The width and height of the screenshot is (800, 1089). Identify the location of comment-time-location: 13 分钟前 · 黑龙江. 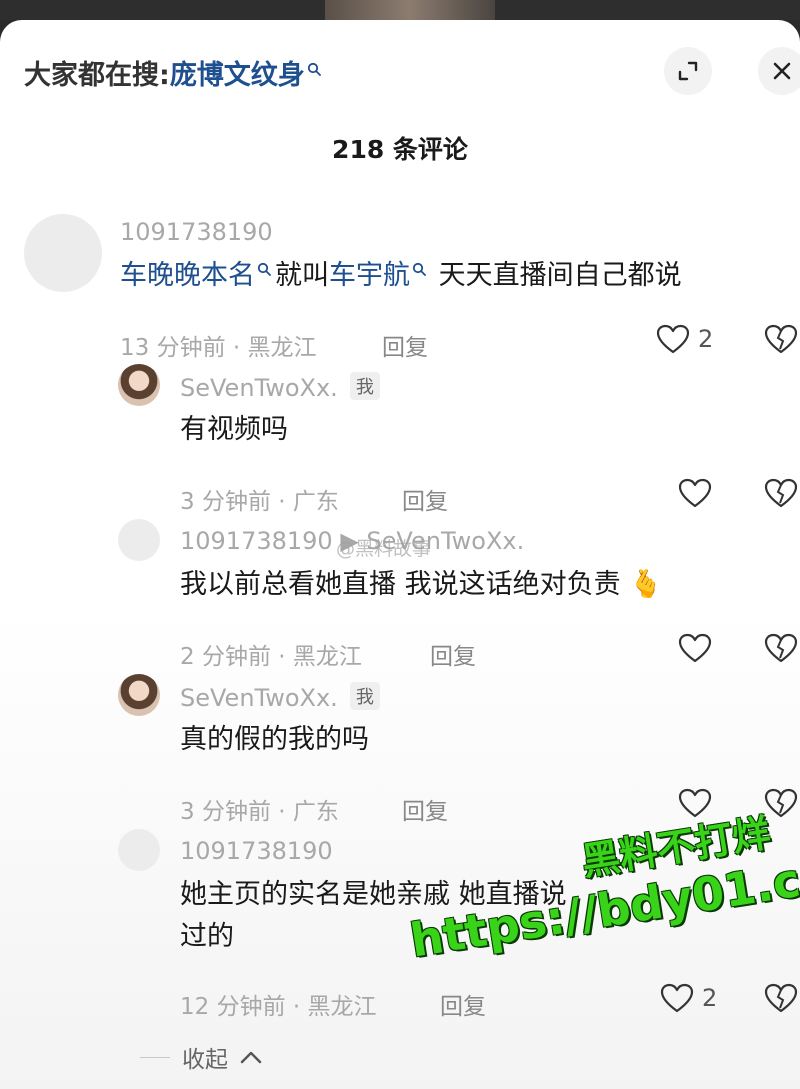
(218, 348).